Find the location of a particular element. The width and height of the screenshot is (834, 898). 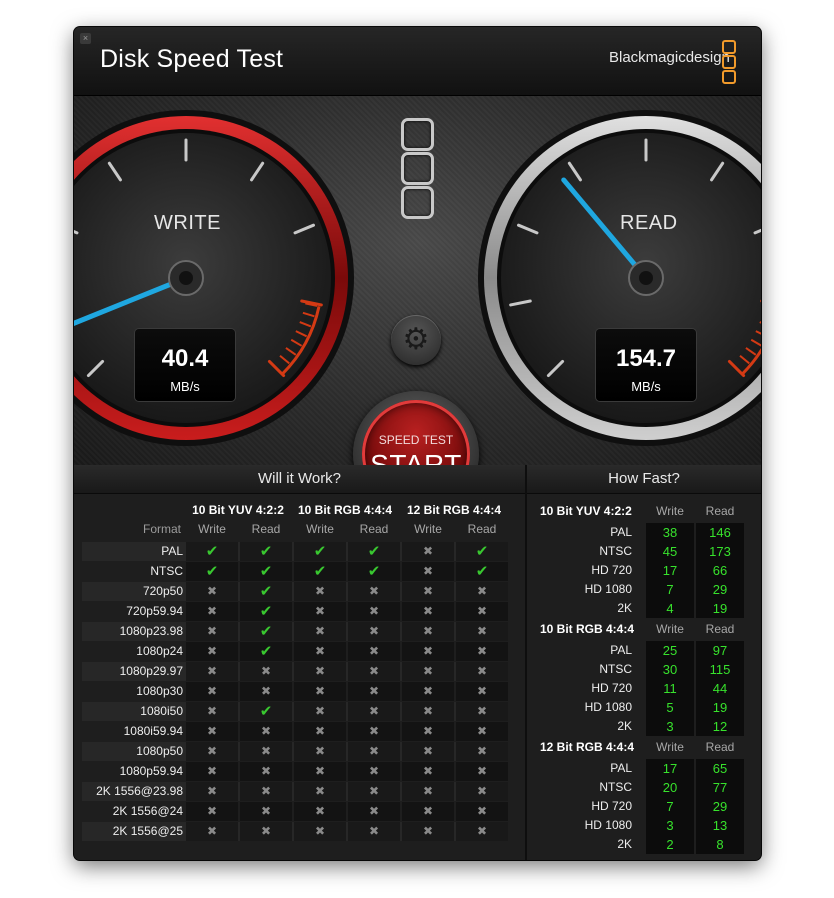

how-fast-title: How Fast? is located at coordinates (644, 479).